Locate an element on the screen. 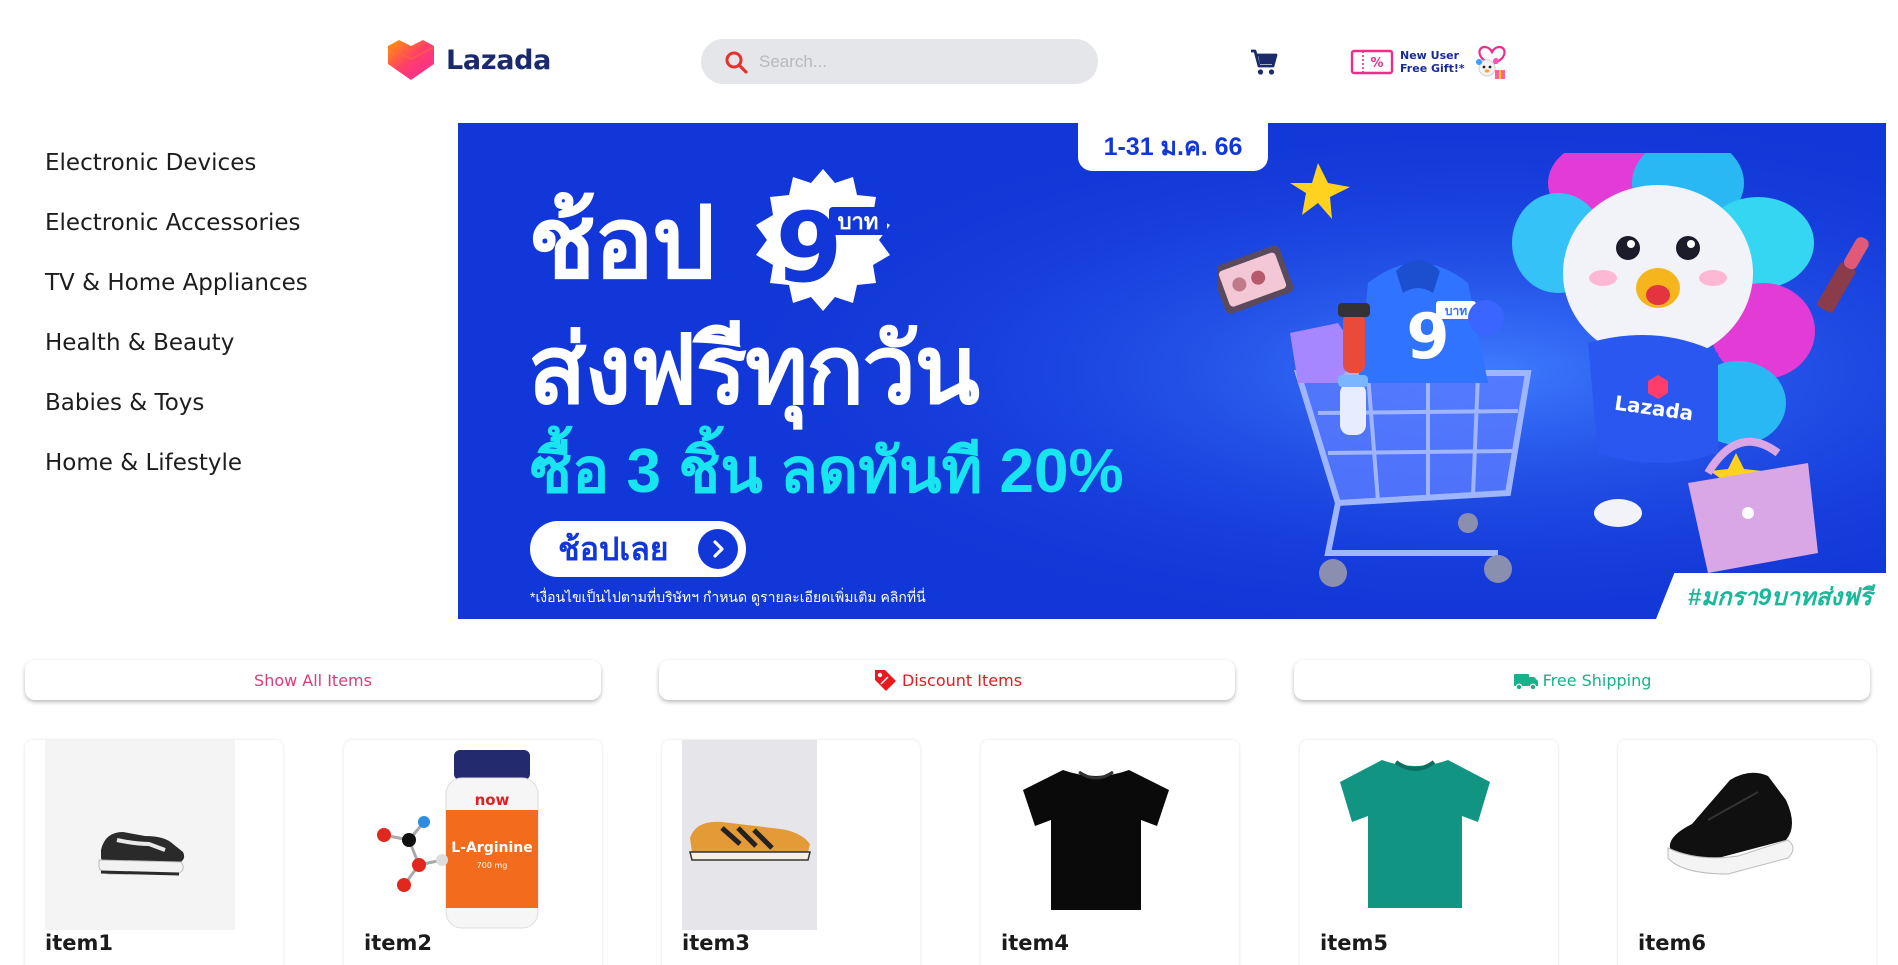 The height and width of the screenshot is (965, 1898). lazada-logo: Lazada is located at coordinates (468, 60).